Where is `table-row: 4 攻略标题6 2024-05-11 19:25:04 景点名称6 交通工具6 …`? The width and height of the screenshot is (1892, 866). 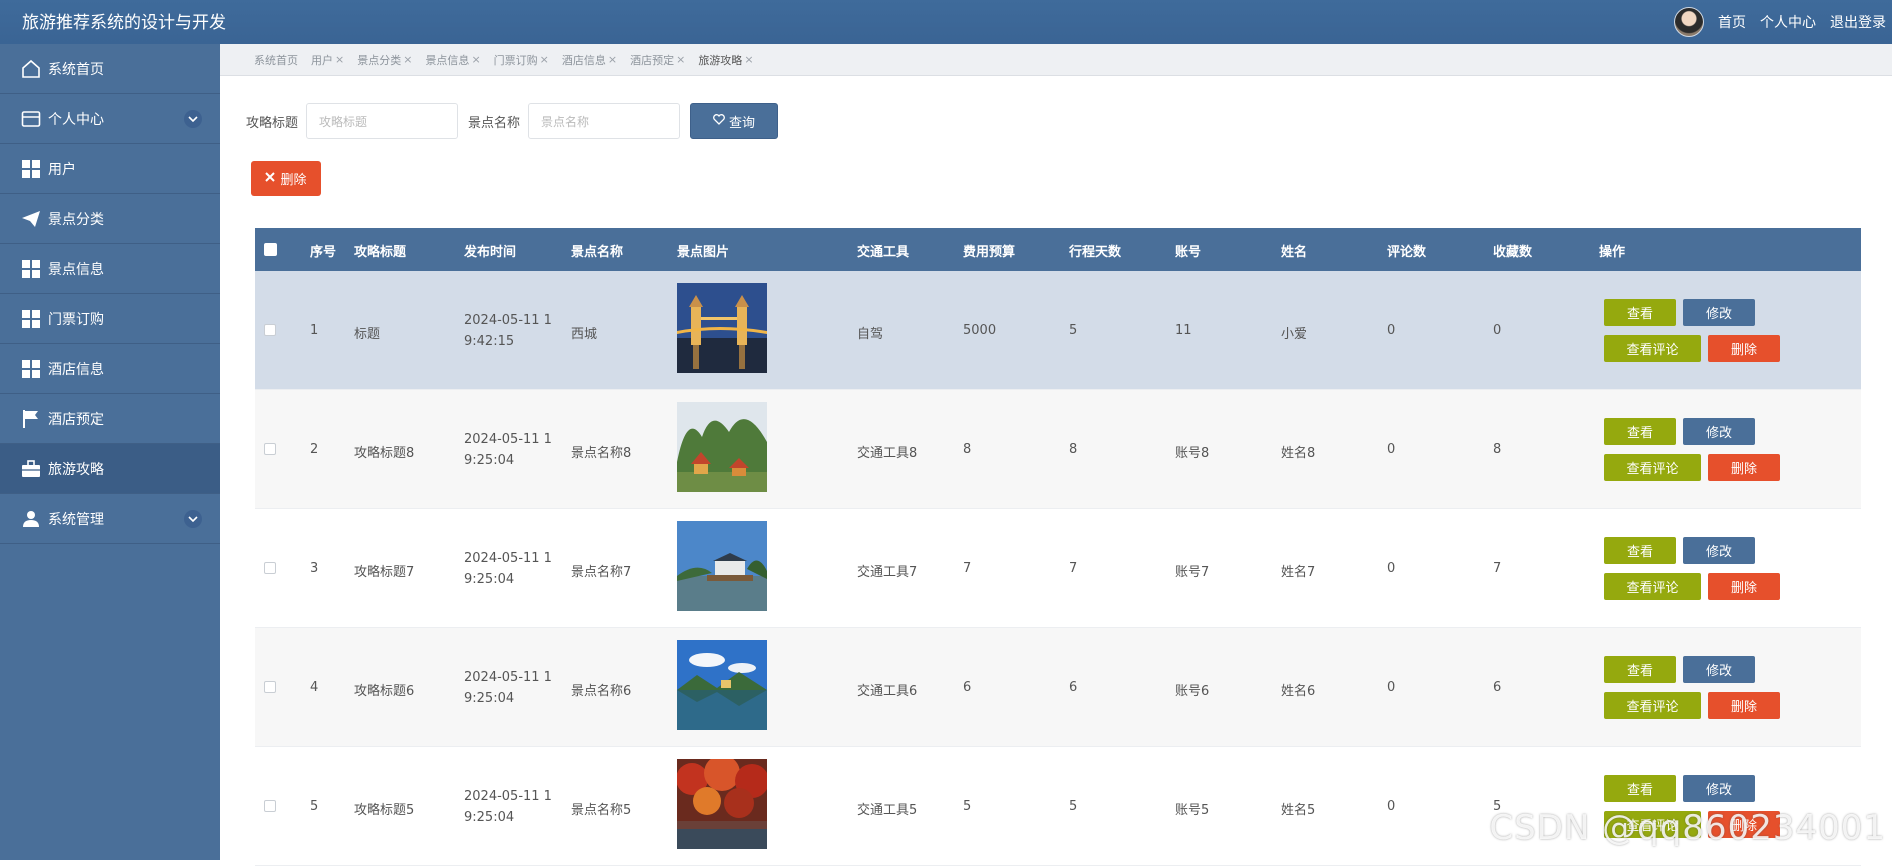
table-row: 4 攻略标题6 2024-05-11 19:25:04 景点名称6 交通工具6 … is located at coordinates (1058, 687).